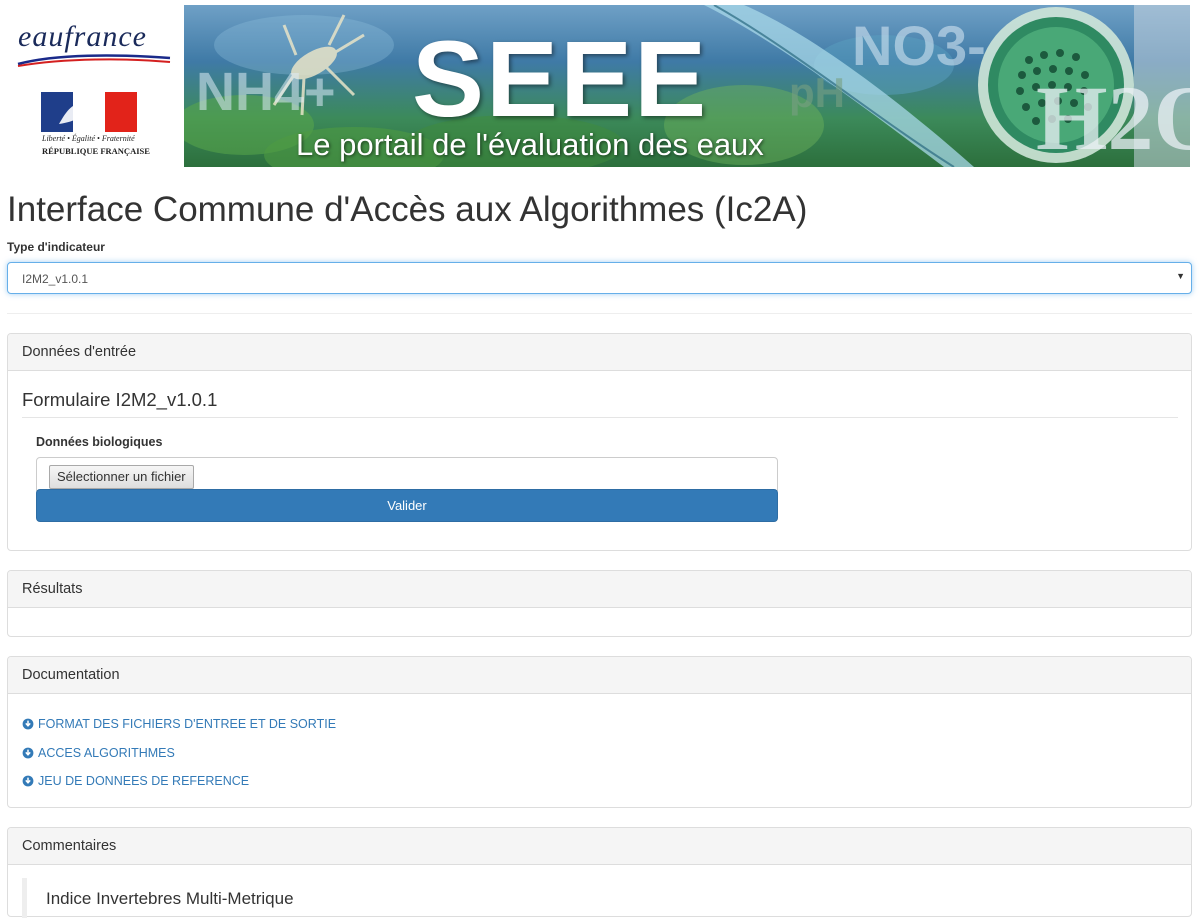  I want to click on form-title: Formulaire I2M2_v1.0.1, so click(600, 403).